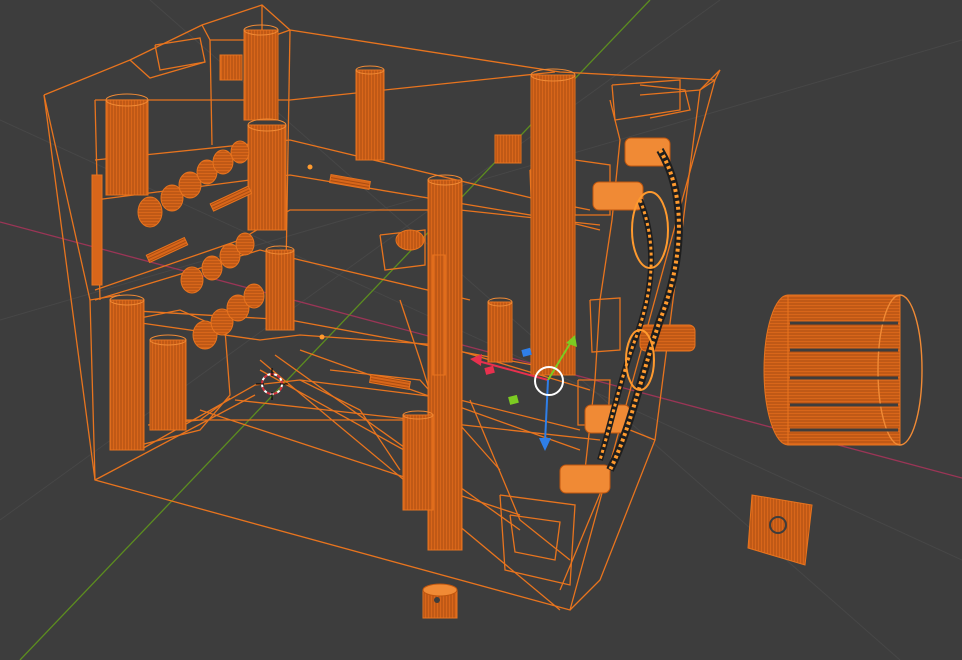  What do you see at coordinates (545, 444) in the screenshot?
I see `gizmo-z-arrow` at bounding box center [545, 444].